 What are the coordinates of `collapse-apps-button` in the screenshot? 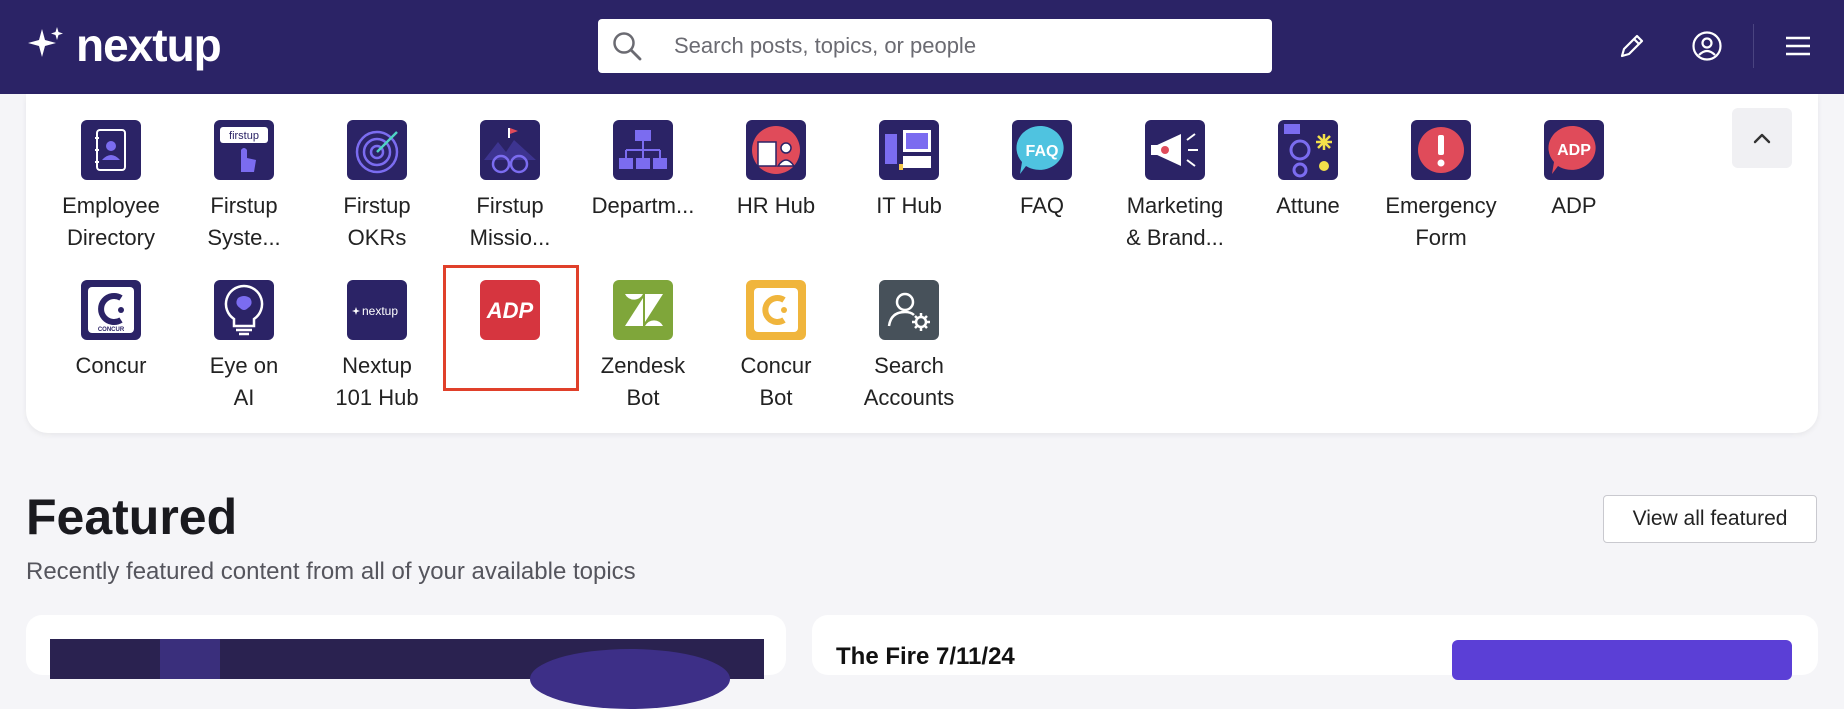 It's located at (1762, 138).